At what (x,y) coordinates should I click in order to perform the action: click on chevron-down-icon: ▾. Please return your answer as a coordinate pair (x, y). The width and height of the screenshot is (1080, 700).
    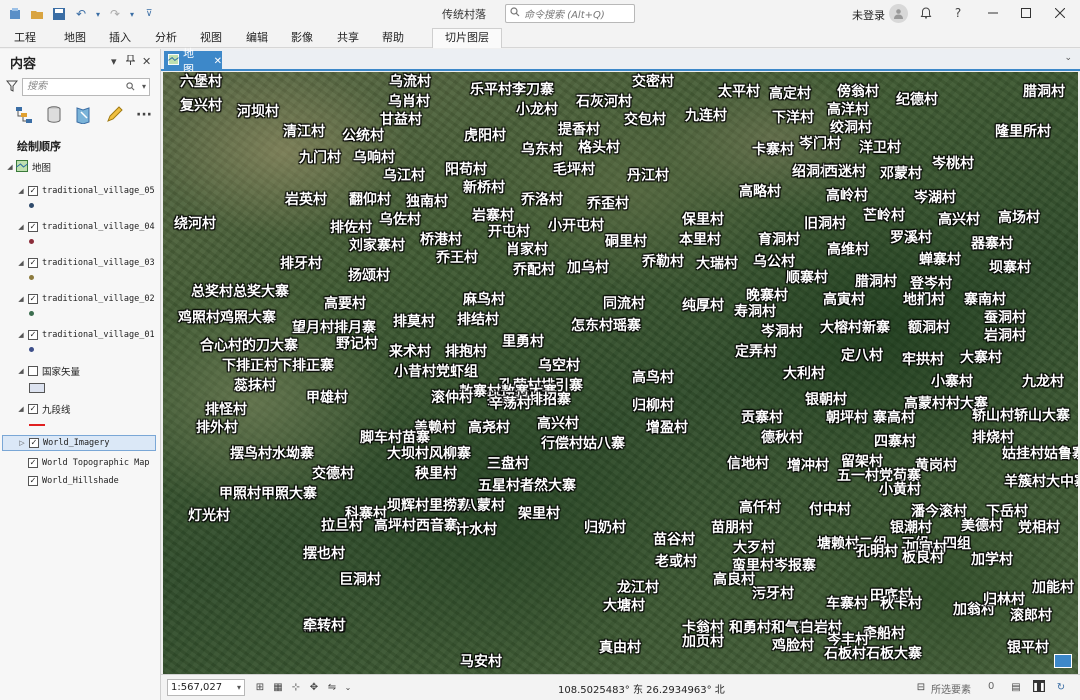
    Looking at the image, I should click on (239, 687).